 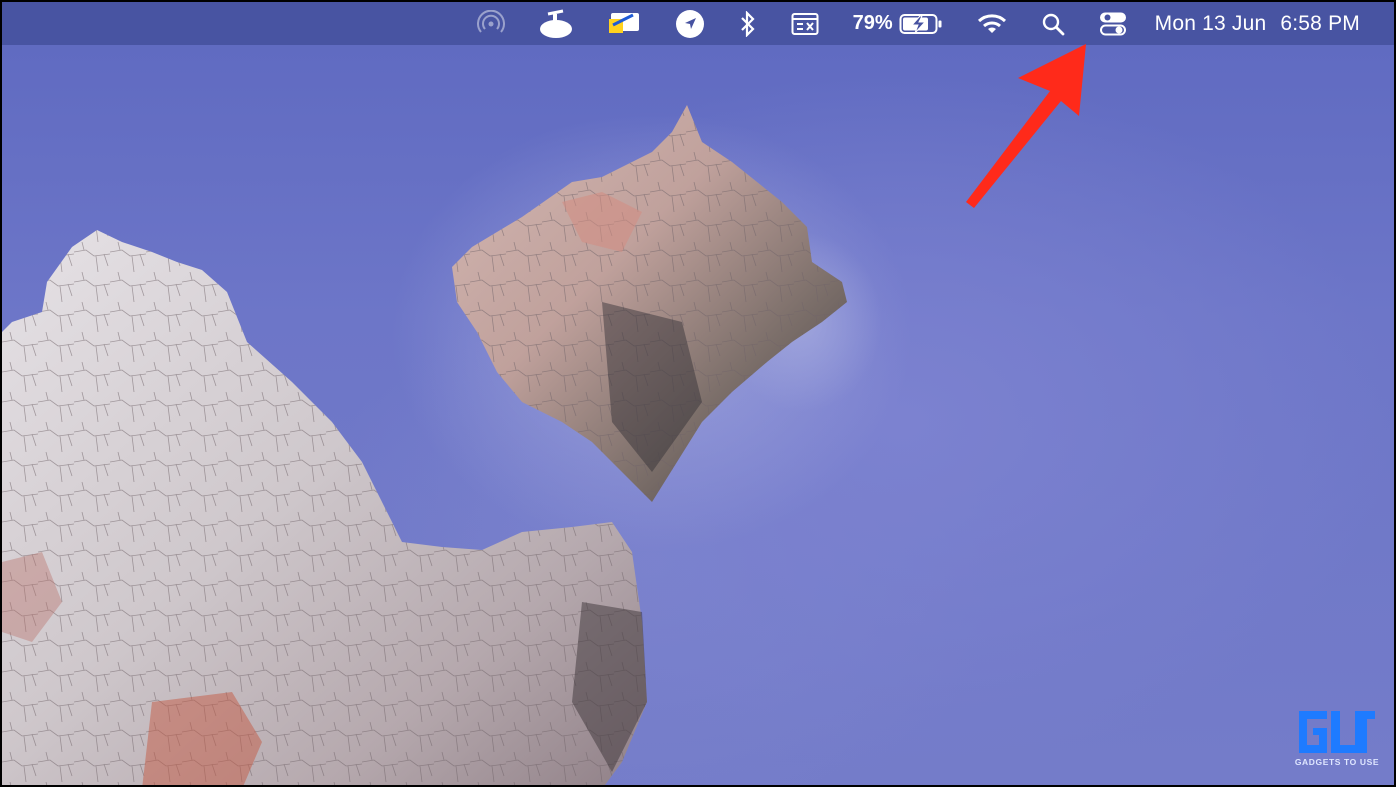 I want to click on watermark-text: GADGETS TO USE, so click(x=1337, y=762).